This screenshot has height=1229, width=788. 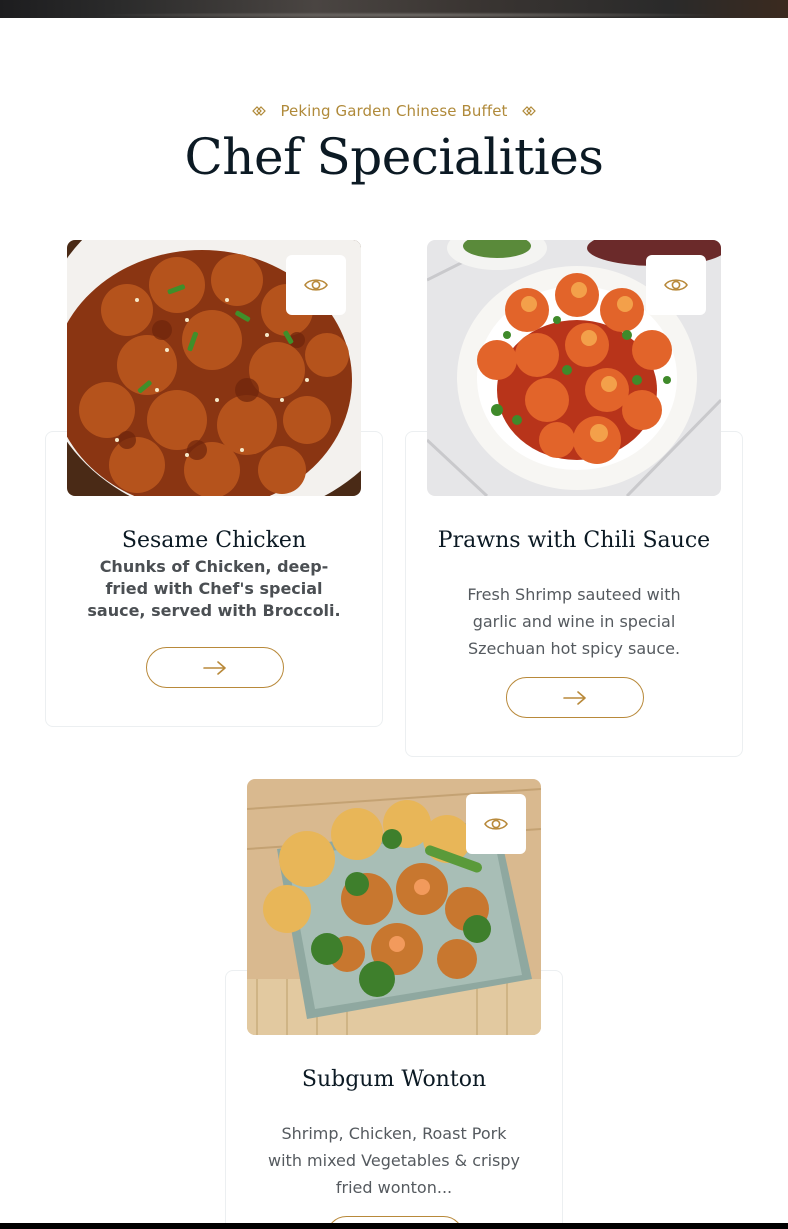 I want to click on restaurant-name: Peking Garden Chinese Buffet, so click(x=394, y=111).